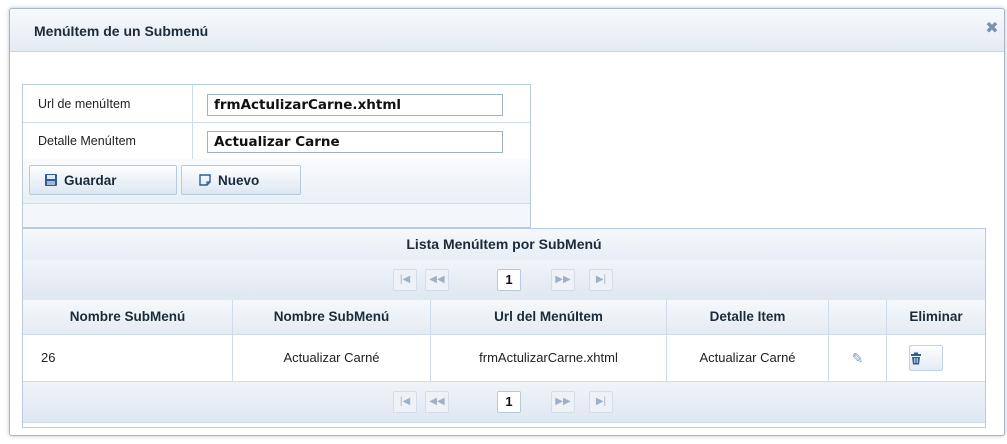  Describe the element at coordinates (205, 180) in the screenshot. I see `new-document-icon` at that location.